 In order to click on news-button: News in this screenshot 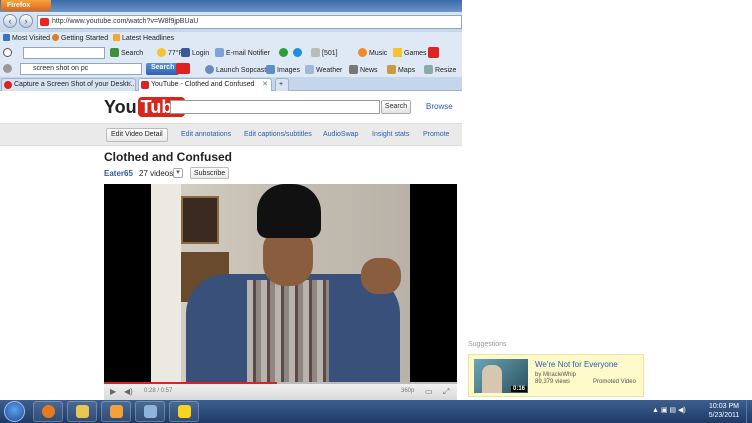, I will do `click(363, 70)`.